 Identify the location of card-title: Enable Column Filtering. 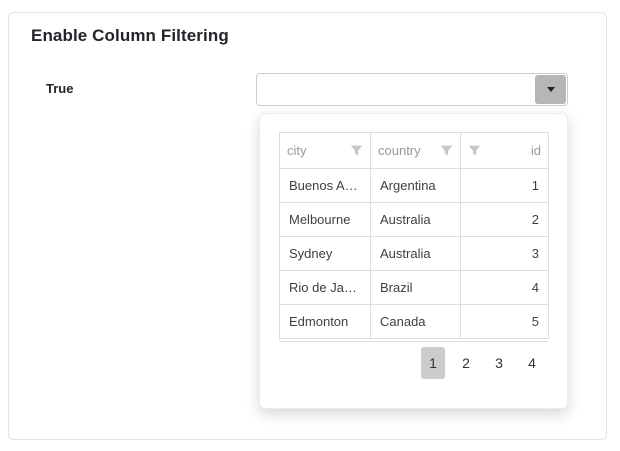
(130, 35).